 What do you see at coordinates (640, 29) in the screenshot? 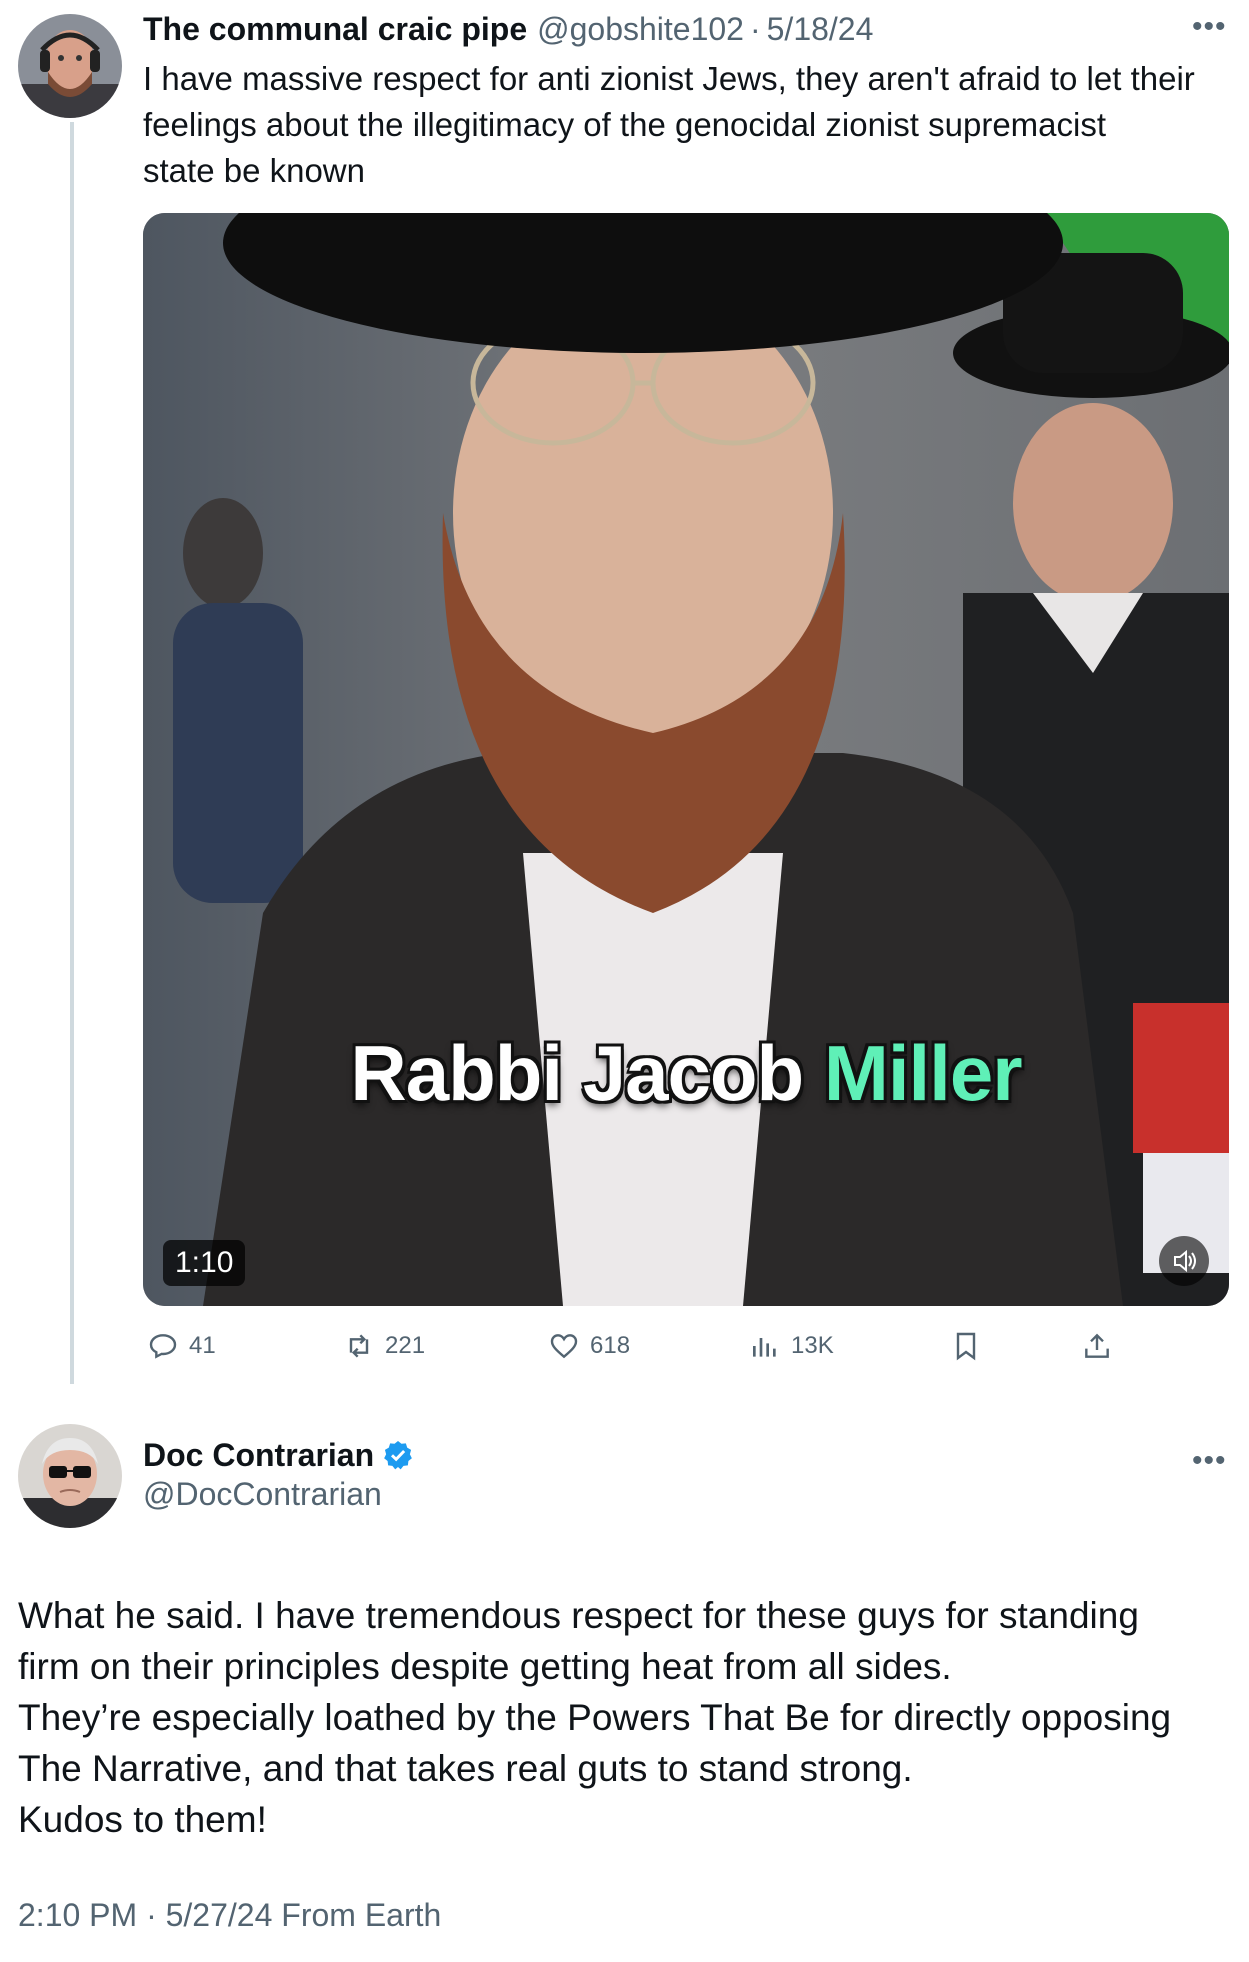
I see `author-handle: @gobshite102` at bounding box center [640, 29].